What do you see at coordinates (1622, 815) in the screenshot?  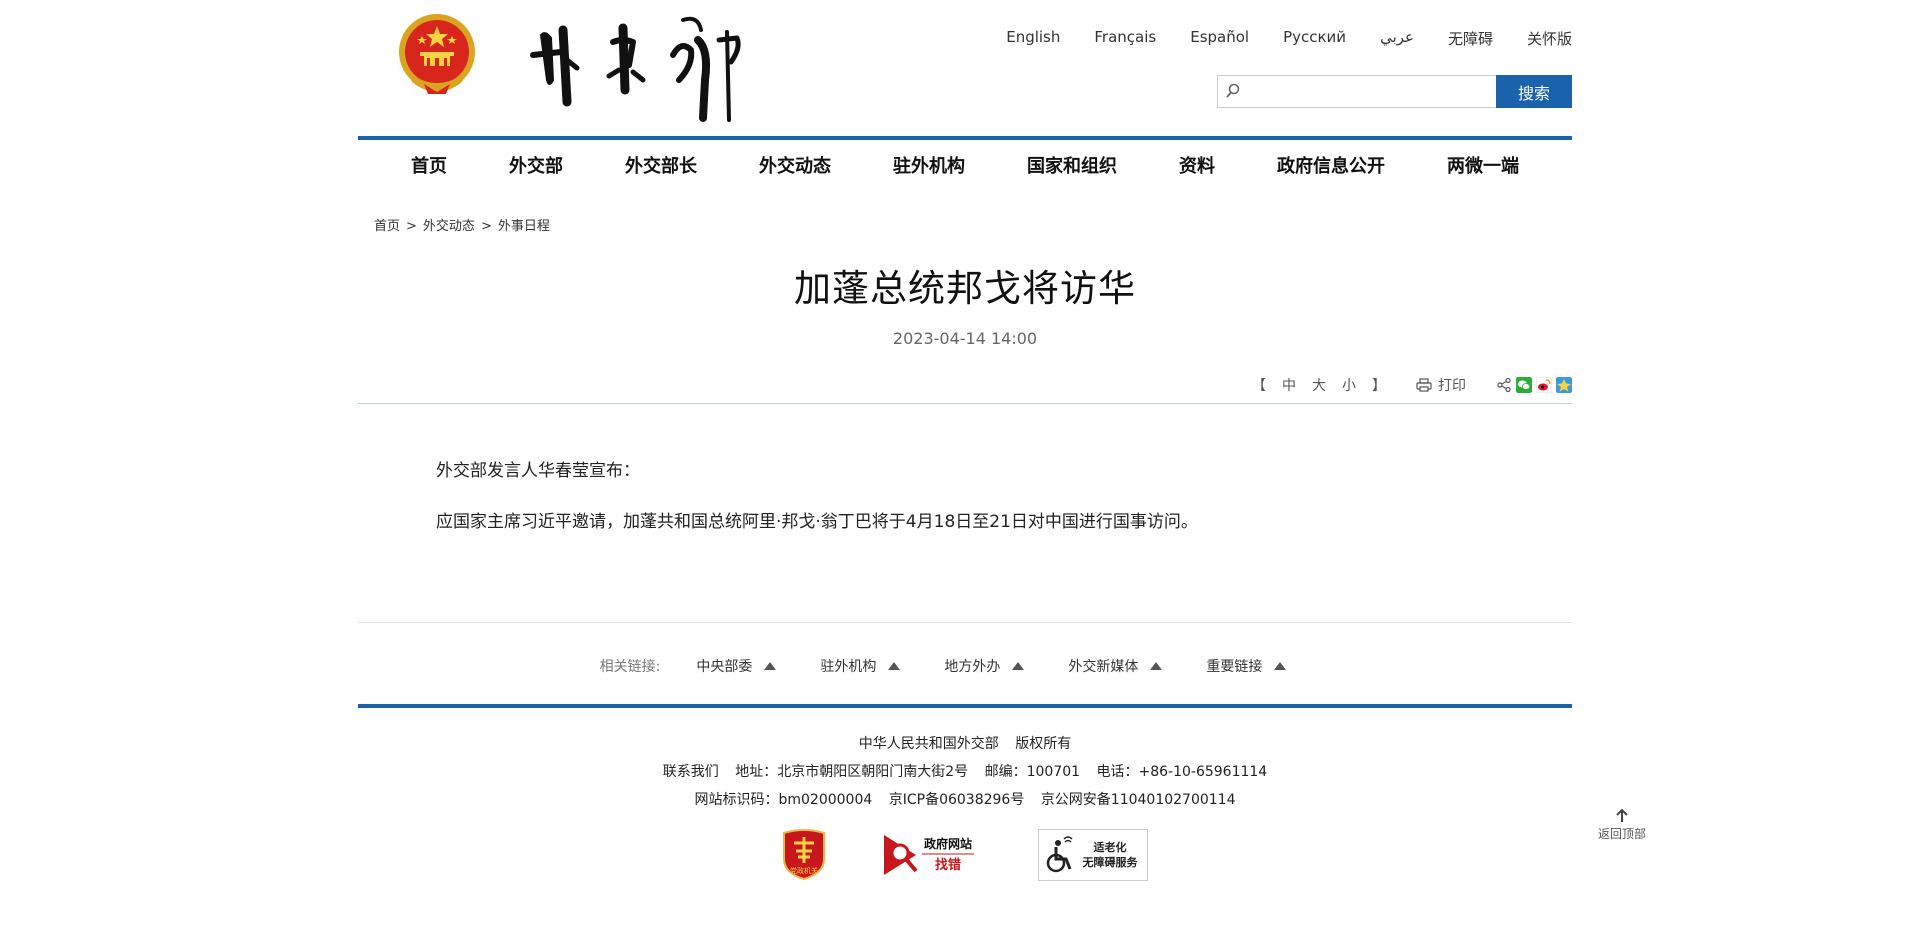 I see `arrow-up-icon` at bounding box center [1622, 815].